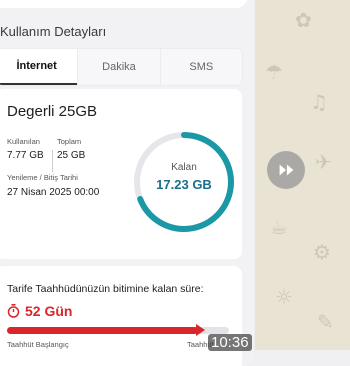  What do you see at coordinates (184, 184) in the screenshot?
I see `remaining-value: 17.23 GB` at bounding box center [184, 184].